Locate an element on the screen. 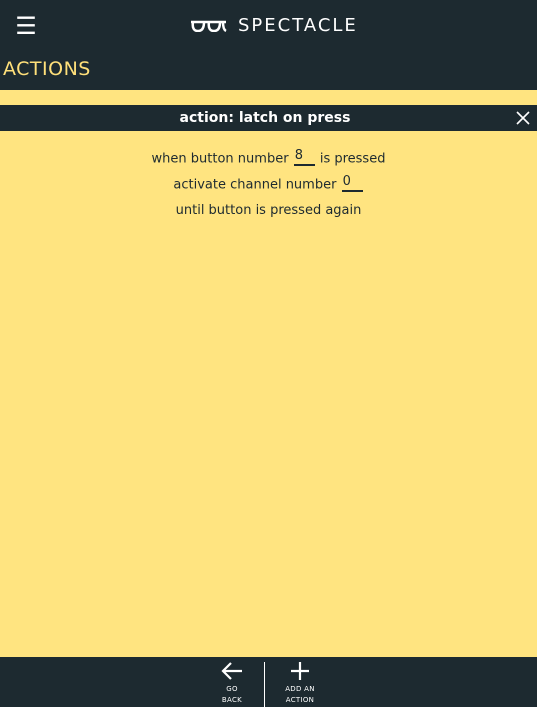  close-icon is located at coordinates (523, 118).